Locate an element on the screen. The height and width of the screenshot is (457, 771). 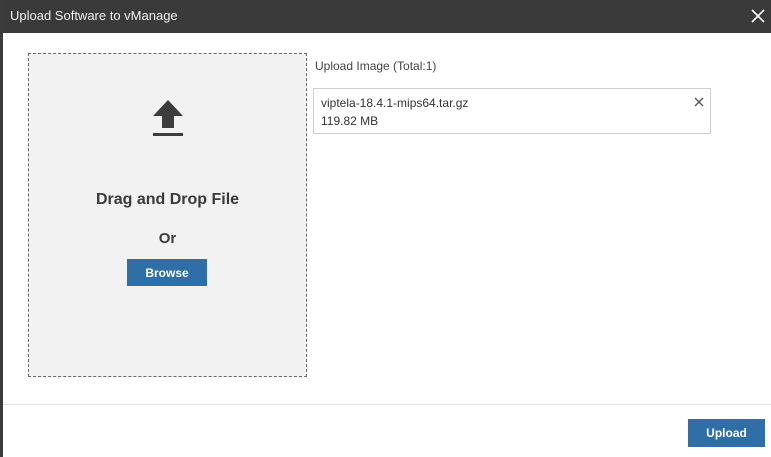
file-size: 119.82 MB is located at coordinates (350, 121).